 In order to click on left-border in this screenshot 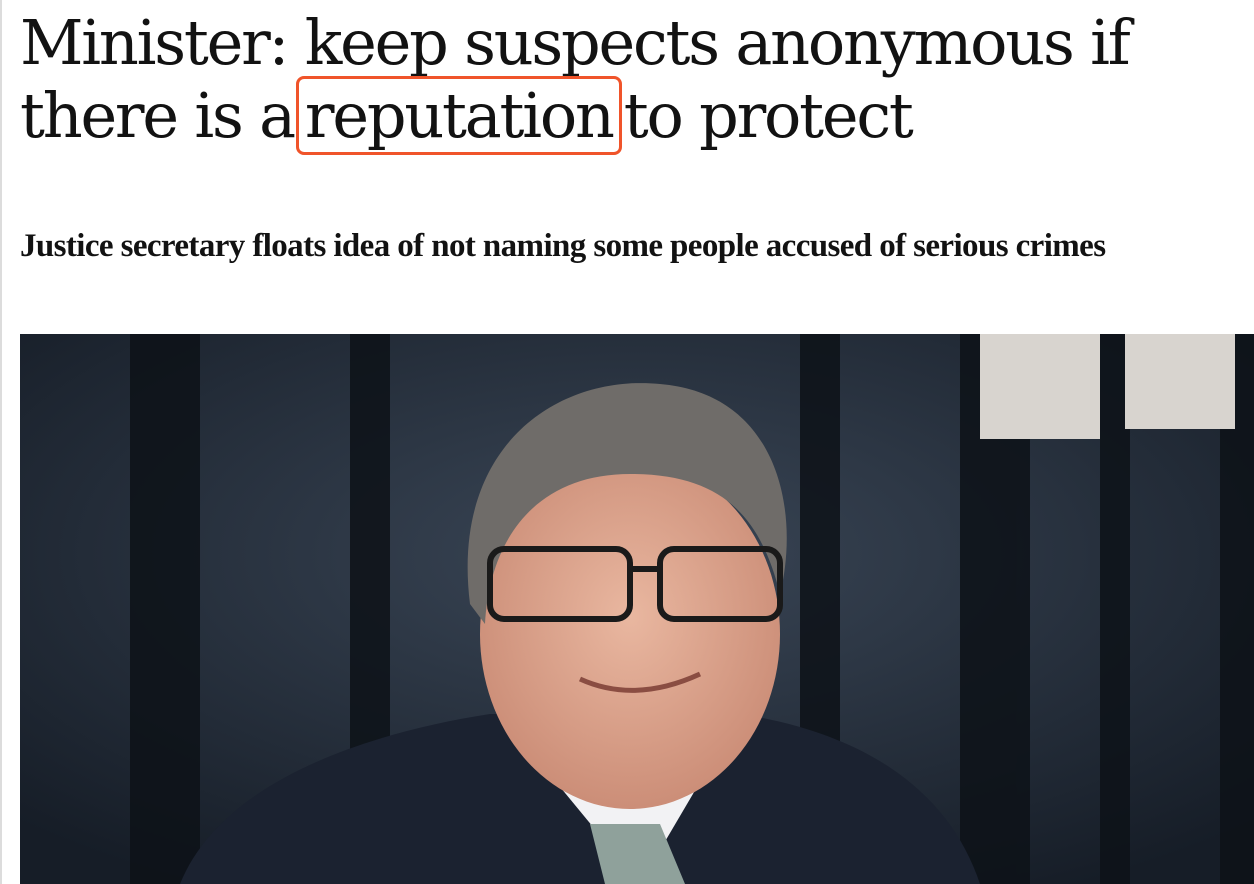, I will do `click(1, 442)`.